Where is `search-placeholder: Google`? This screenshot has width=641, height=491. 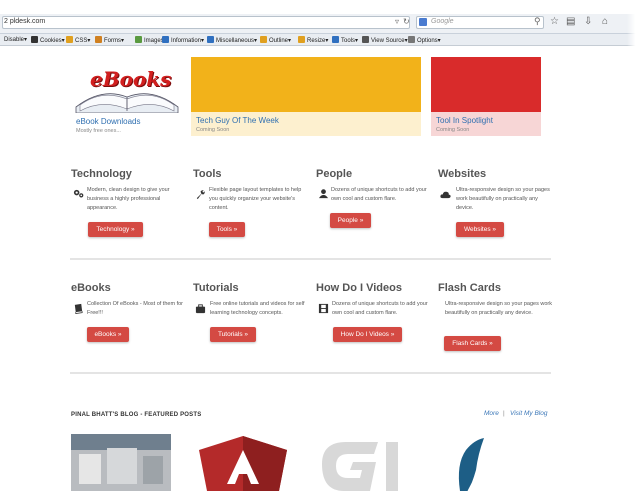 search-placeholder: Google is located at coordinates (442, 21).